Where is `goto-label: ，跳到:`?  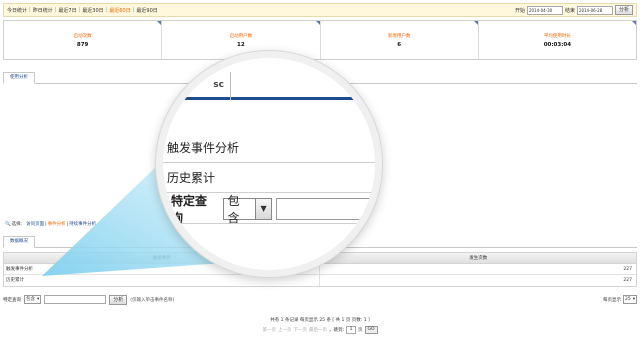 goto-label: ，跳到: is located at coordinates (336, 330).